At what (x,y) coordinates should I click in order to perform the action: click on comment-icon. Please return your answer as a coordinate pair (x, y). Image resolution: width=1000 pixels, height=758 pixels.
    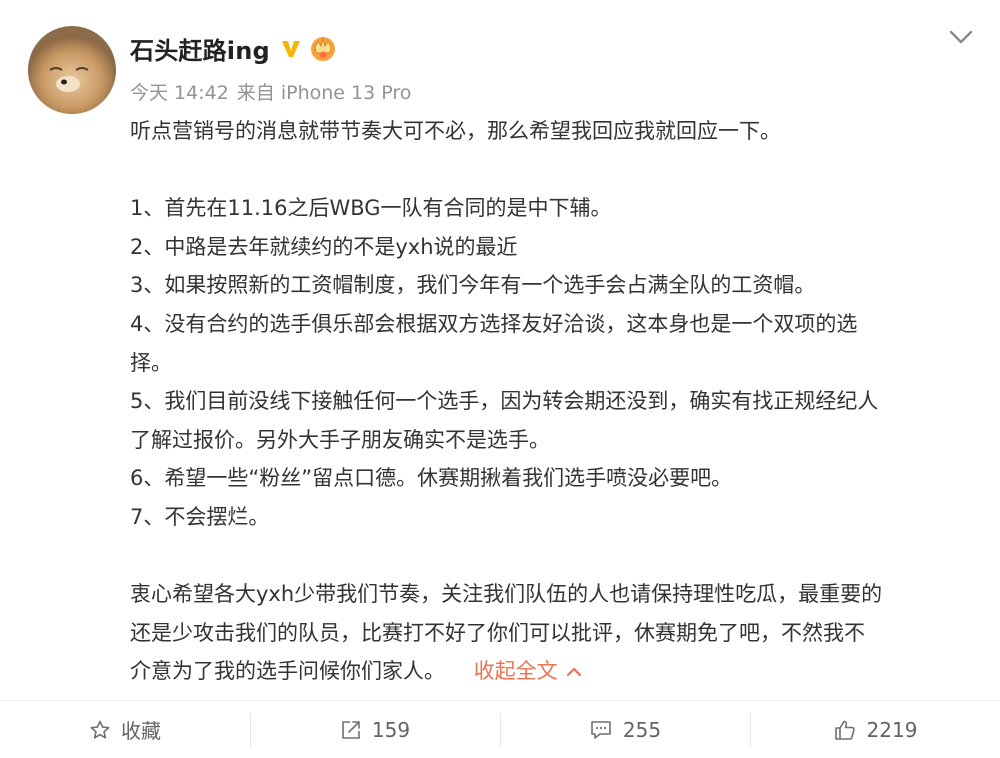
    Looking at the image, I should click on (601, 729).